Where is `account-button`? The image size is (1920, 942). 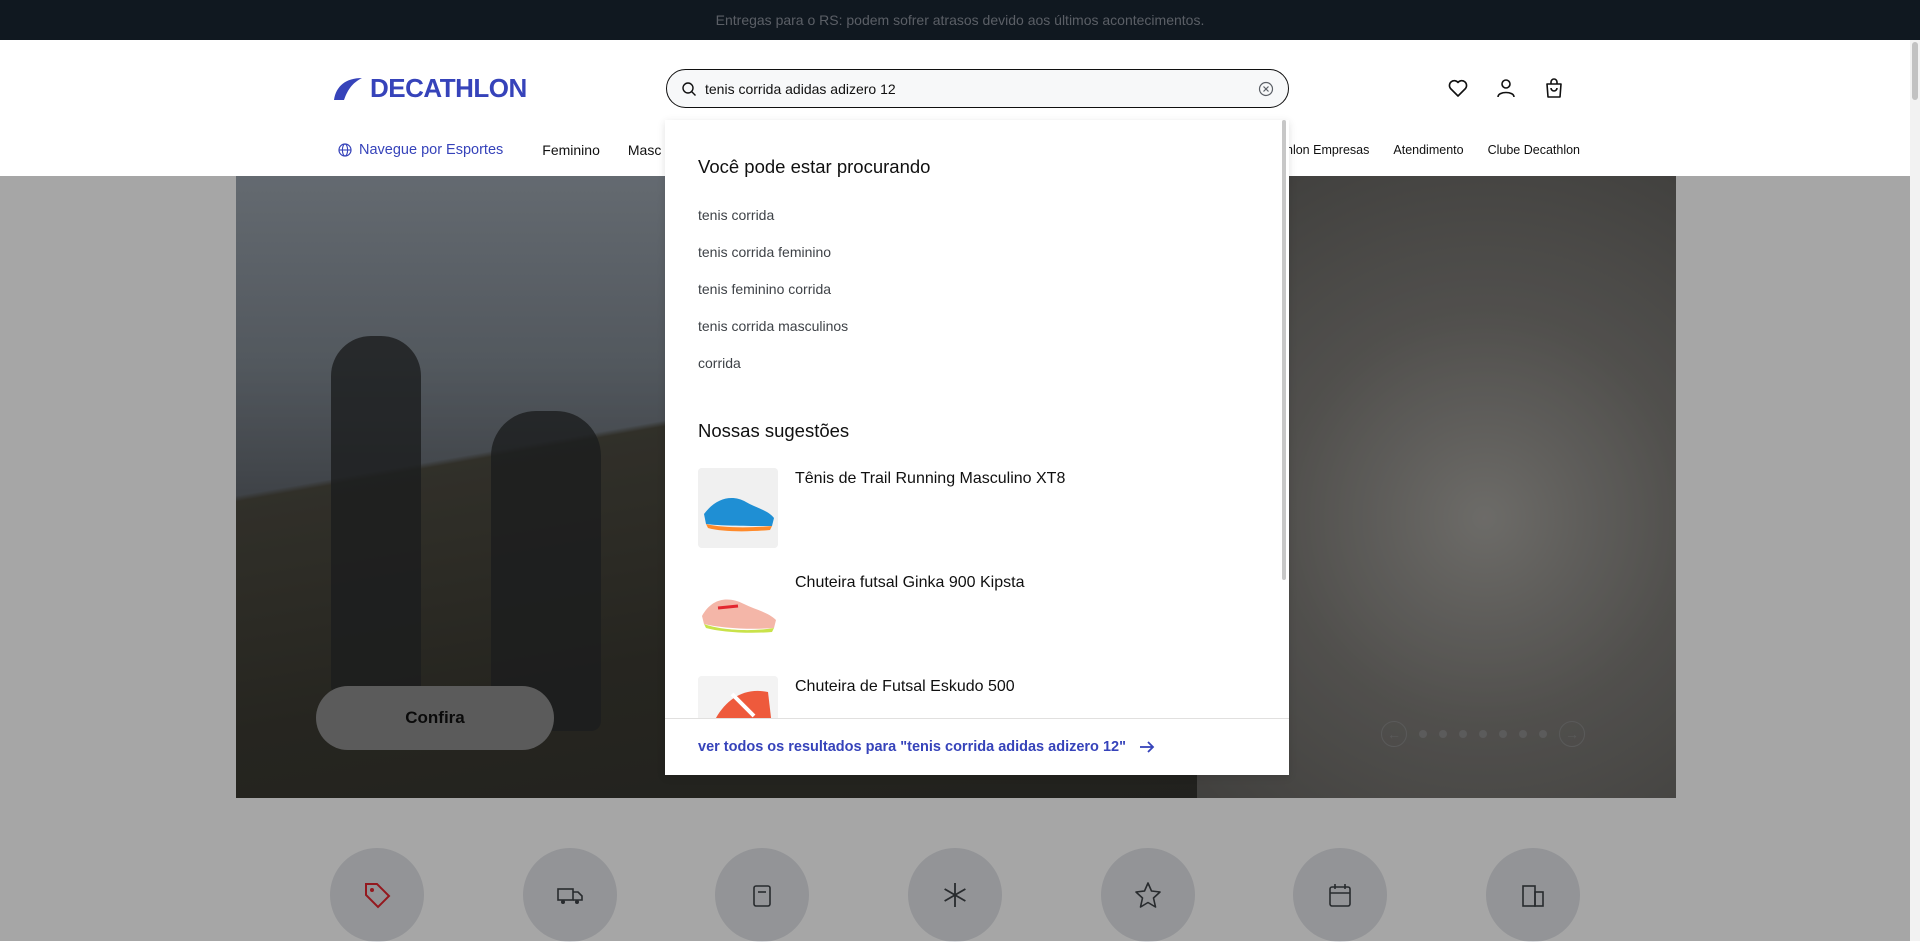 account-button is located at coordinates (1506, 88).